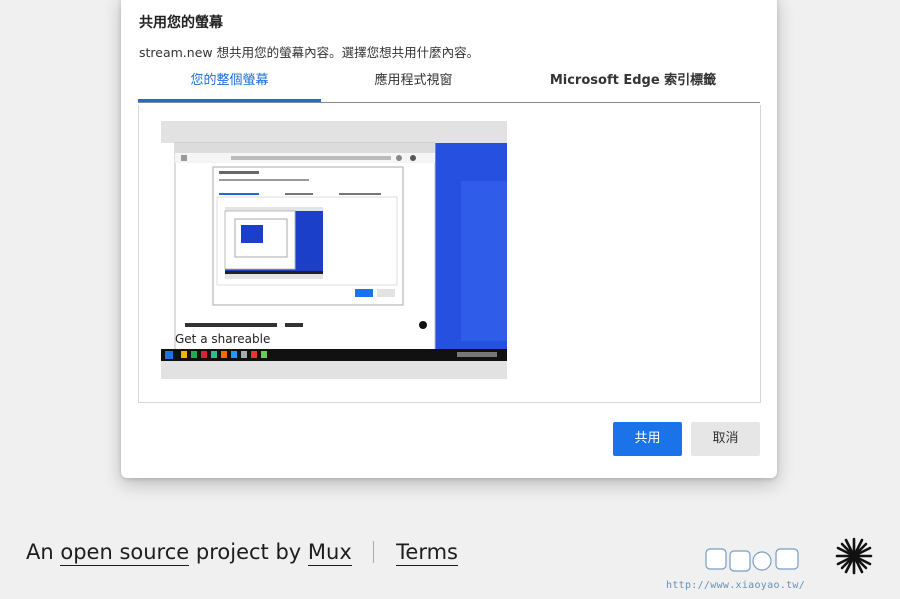 The image size is (900, 599). Describe the element at coordinates (309, 52) in the screenshot. I see `dialog-description: stream.new 想共用您的螢幕內容。選擇您想共用什麼內容。` at that location.